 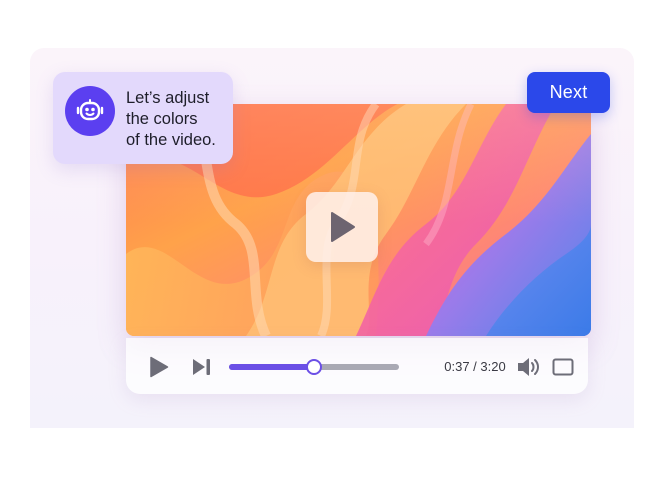 I want to click on fullscreen-button, so click(x=563, y=367).